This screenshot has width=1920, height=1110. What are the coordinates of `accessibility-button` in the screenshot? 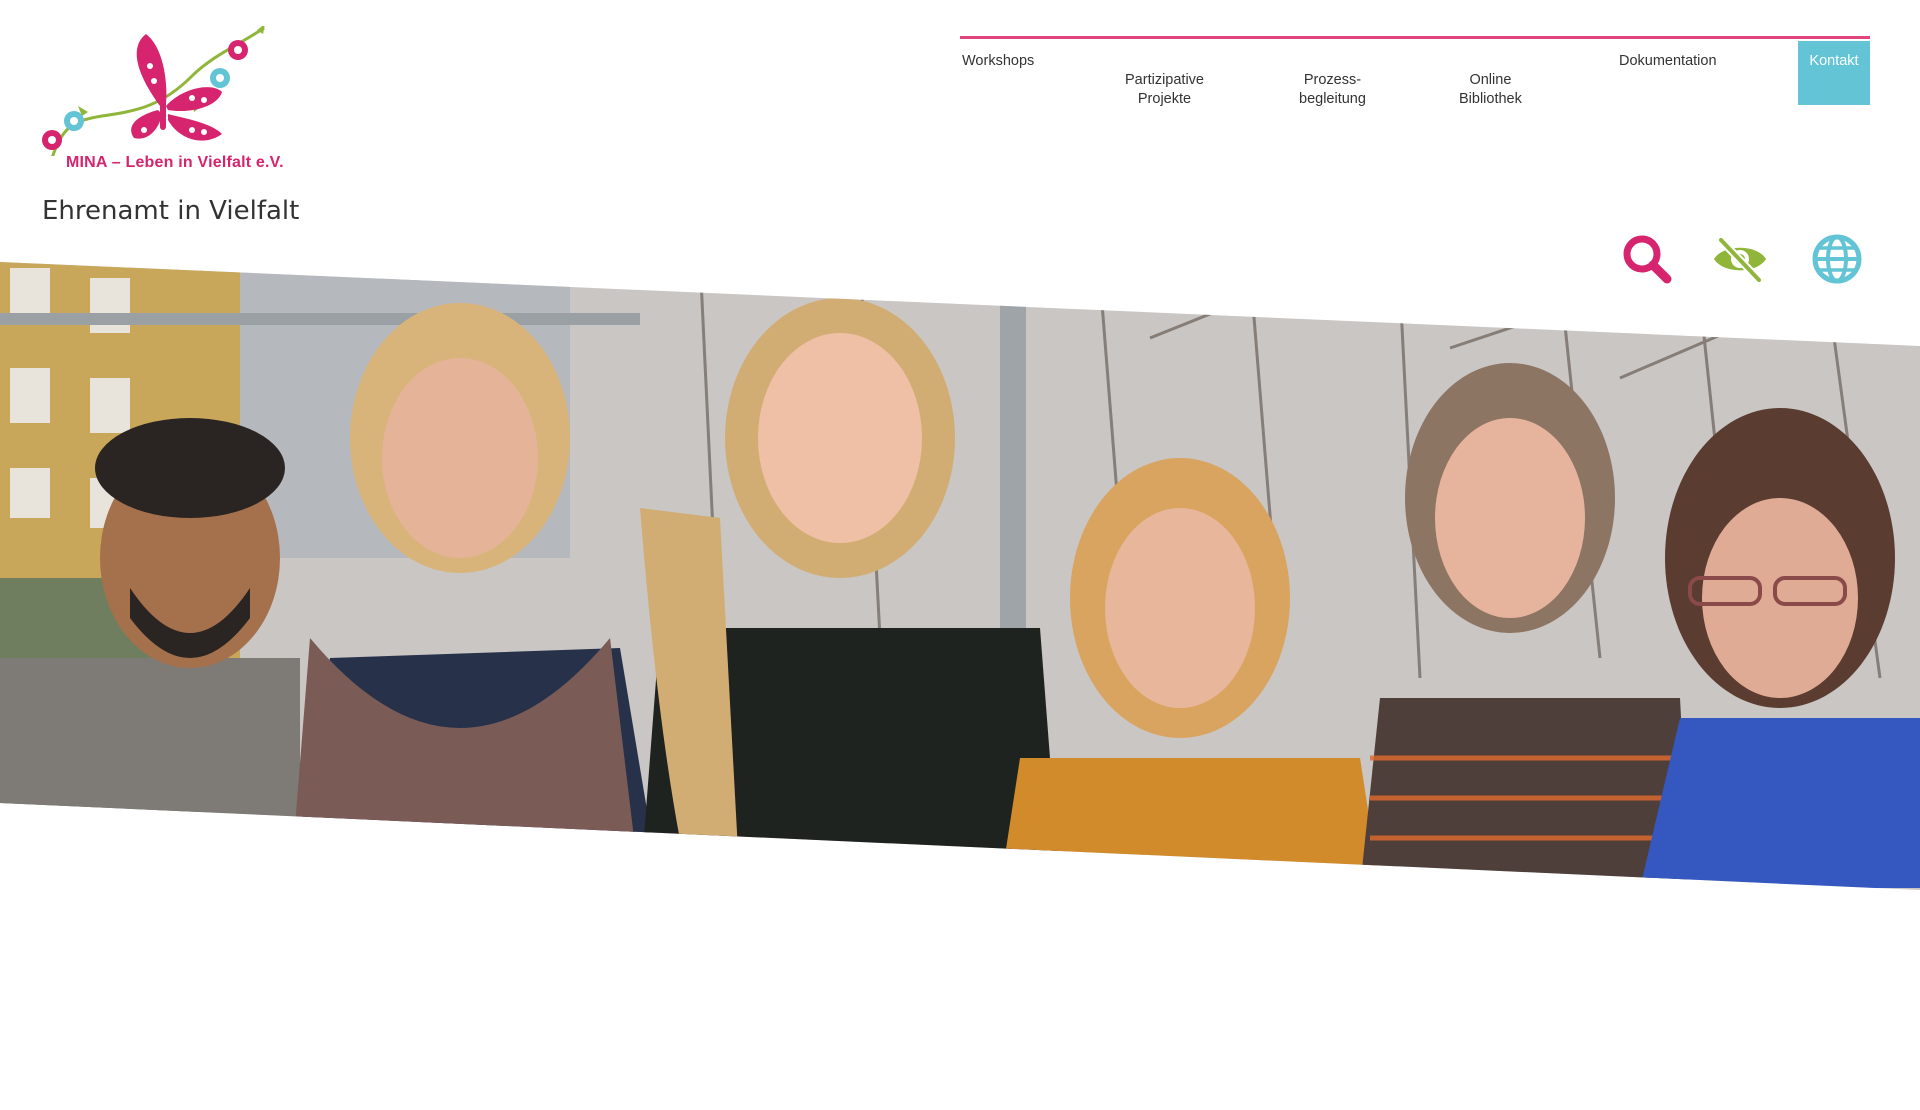 It's located at (1738, 259).